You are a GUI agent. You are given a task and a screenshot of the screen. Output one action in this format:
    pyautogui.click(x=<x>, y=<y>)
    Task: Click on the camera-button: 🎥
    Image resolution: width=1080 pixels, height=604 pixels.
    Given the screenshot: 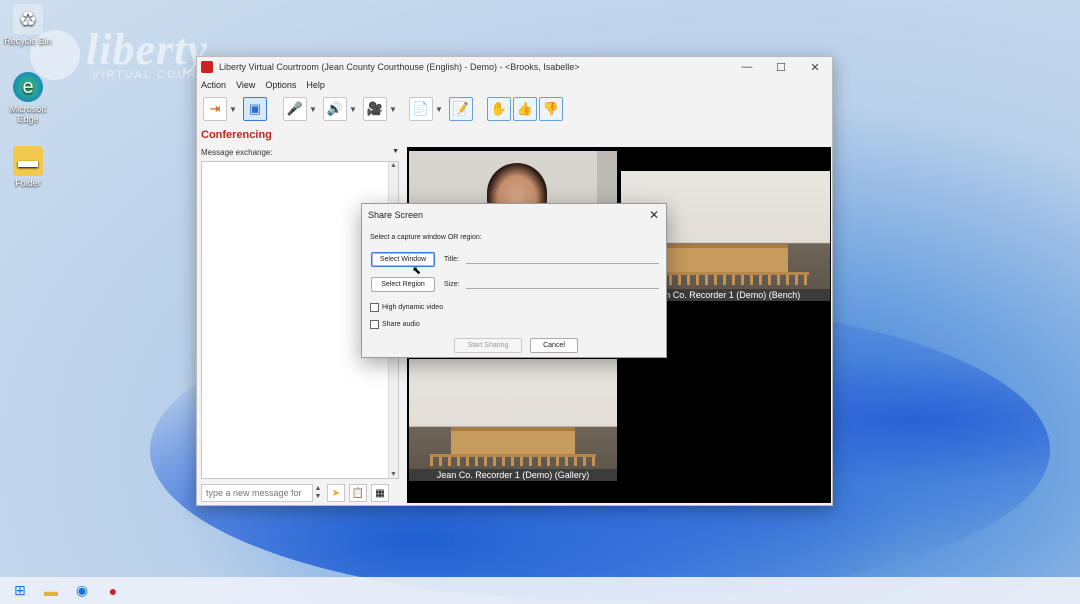 What is the action you would take?
    pyautogui.click(x=375, y=109)
    